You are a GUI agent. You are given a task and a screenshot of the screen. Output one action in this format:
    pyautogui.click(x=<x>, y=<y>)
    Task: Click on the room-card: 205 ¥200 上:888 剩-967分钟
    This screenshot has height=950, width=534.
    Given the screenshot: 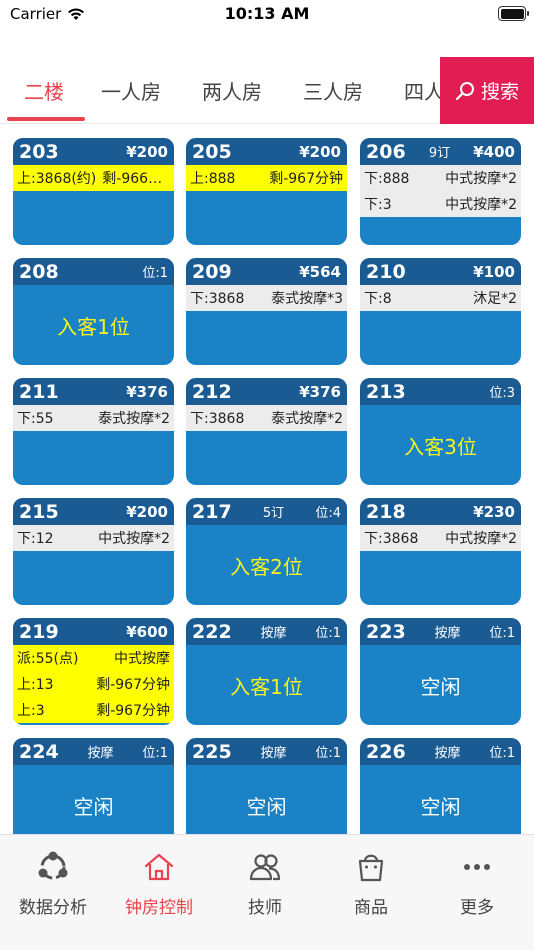 What is the action you would take?
    pyautogui.click(x=266, y=191)
    